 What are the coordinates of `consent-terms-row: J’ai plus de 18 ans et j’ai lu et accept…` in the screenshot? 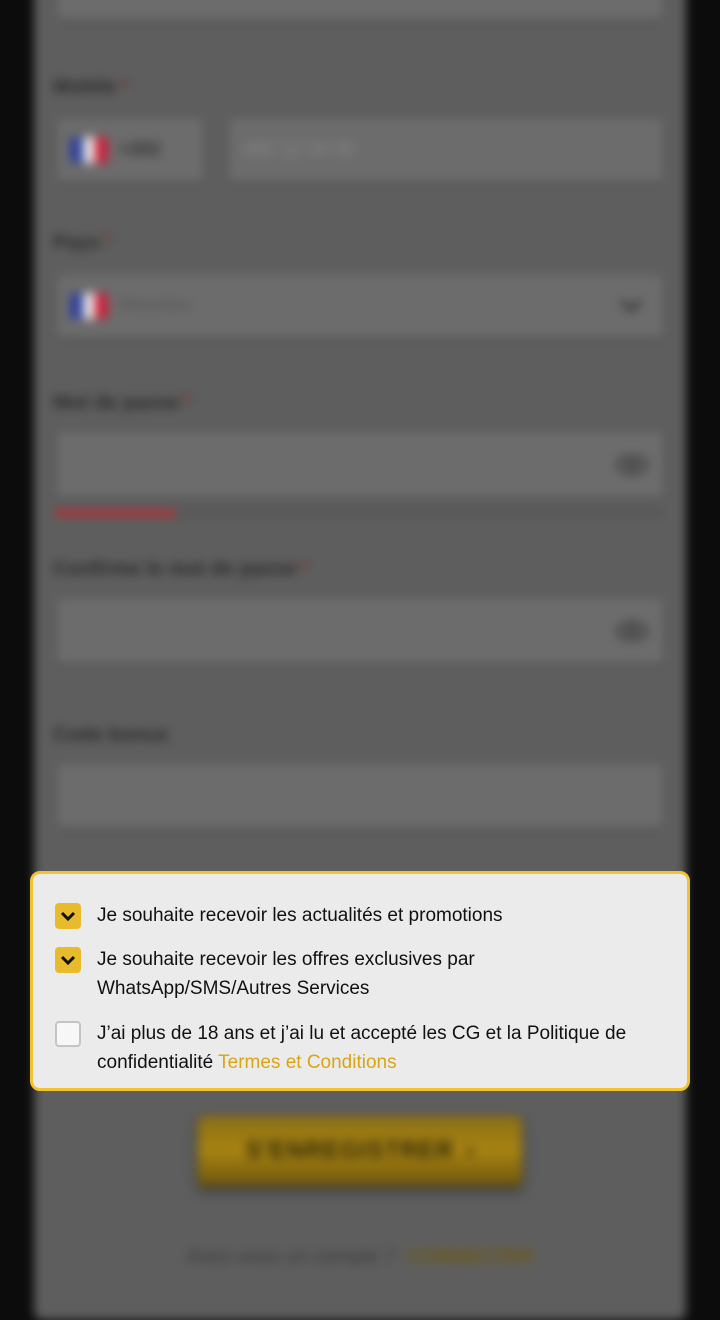 It's located at (356, 1048).